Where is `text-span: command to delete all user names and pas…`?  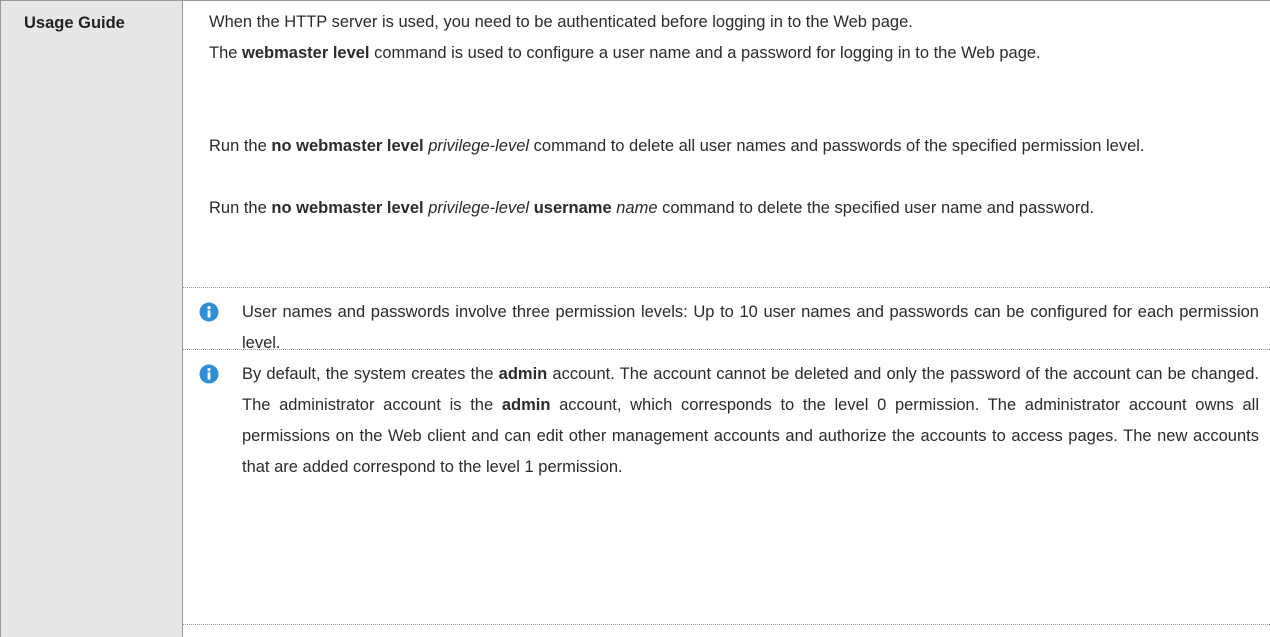 text-span: command to delete all user names and pas… is located at coordinates (837, 146).